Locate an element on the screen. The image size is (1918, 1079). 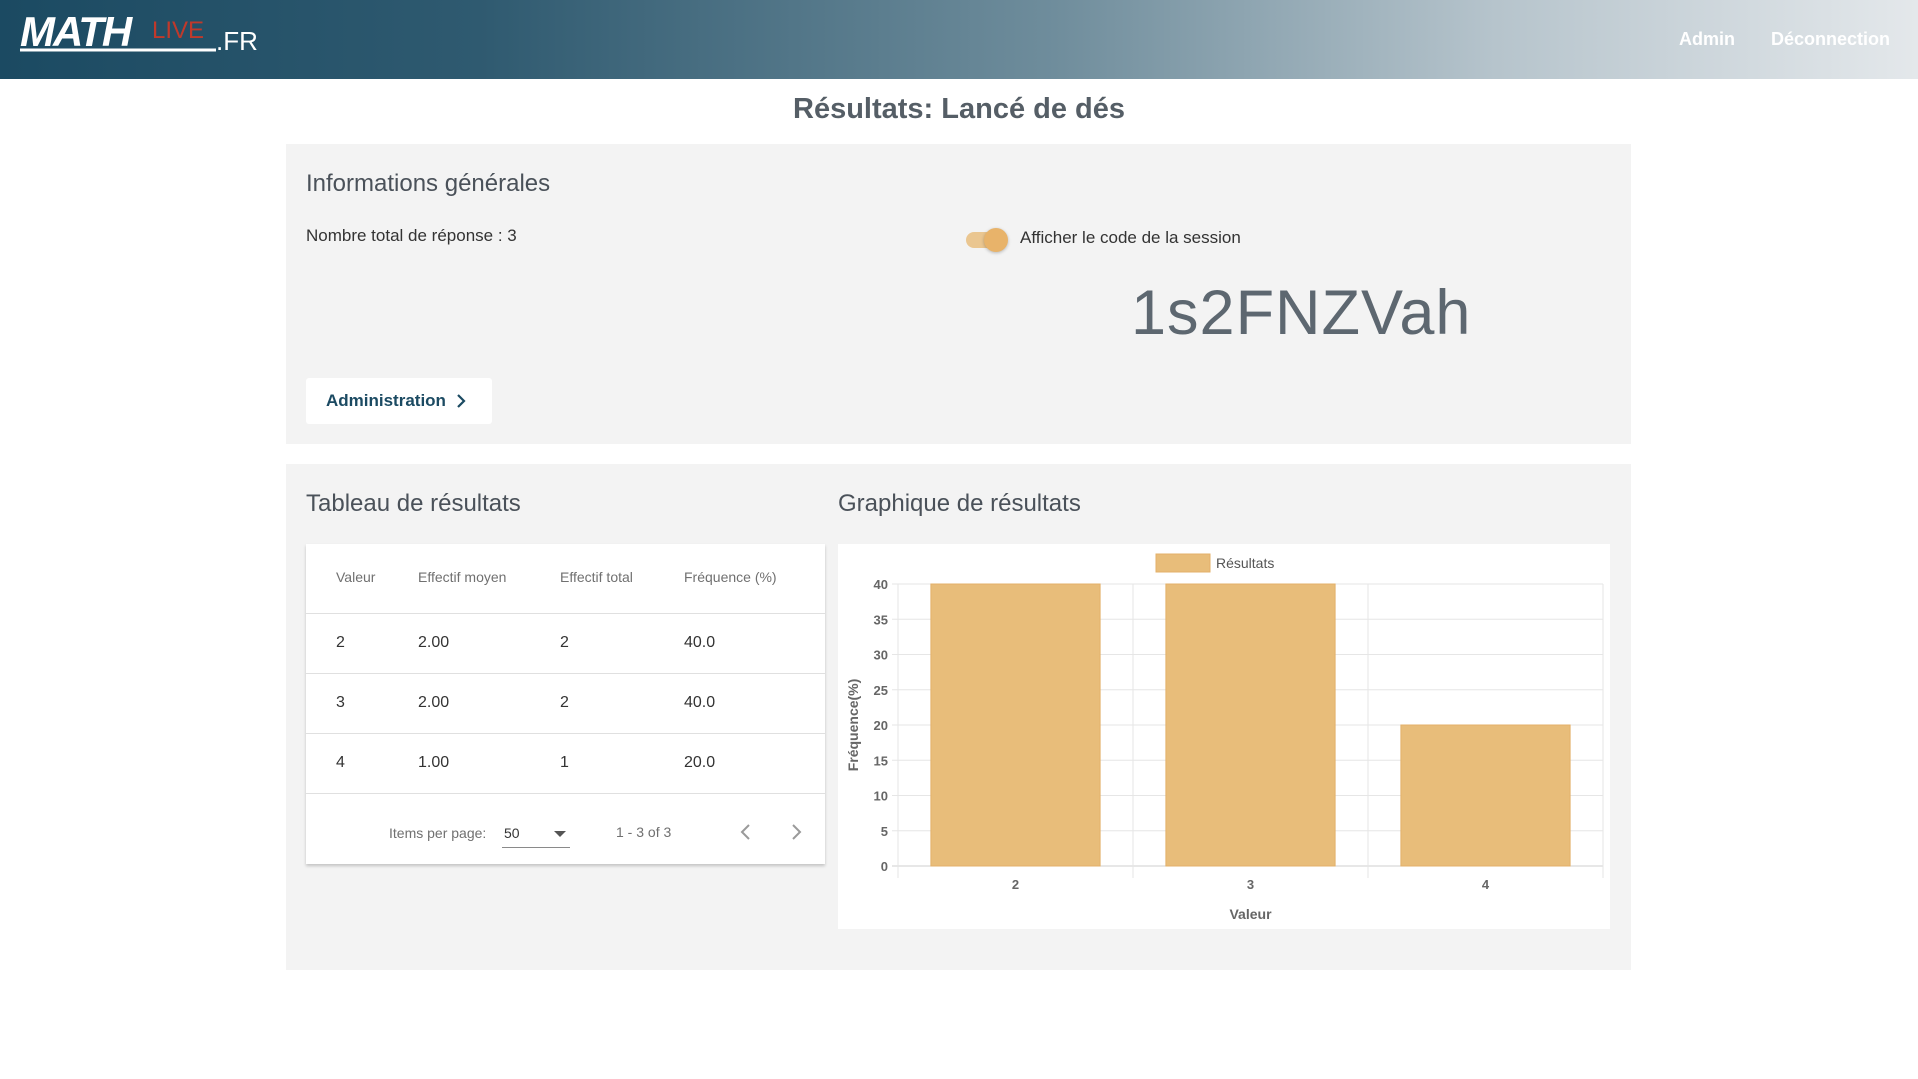
nav-admin-link: Admin is located at coordinates (1707, 39).